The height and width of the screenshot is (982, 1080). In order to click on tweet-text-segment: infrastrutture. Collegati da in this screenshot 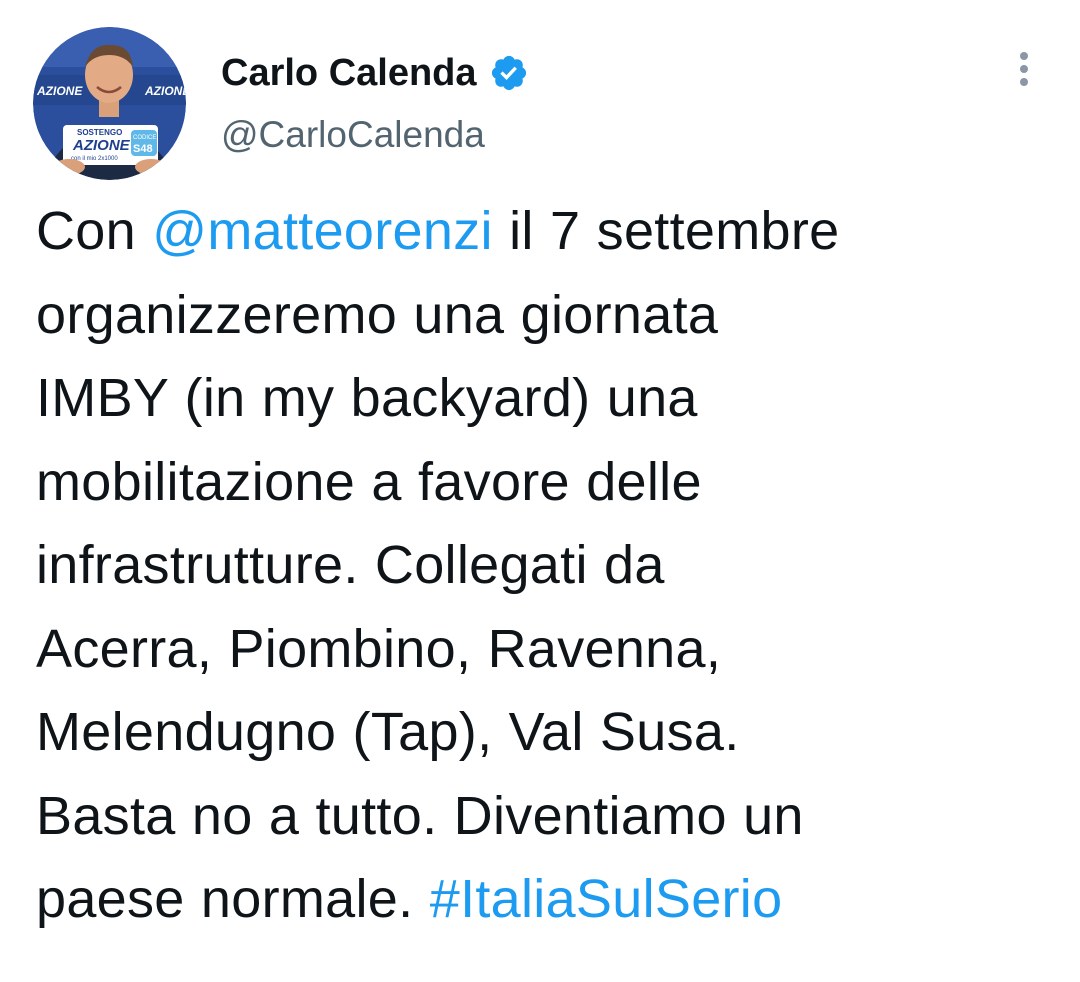, I will do `click(350, 565)`.